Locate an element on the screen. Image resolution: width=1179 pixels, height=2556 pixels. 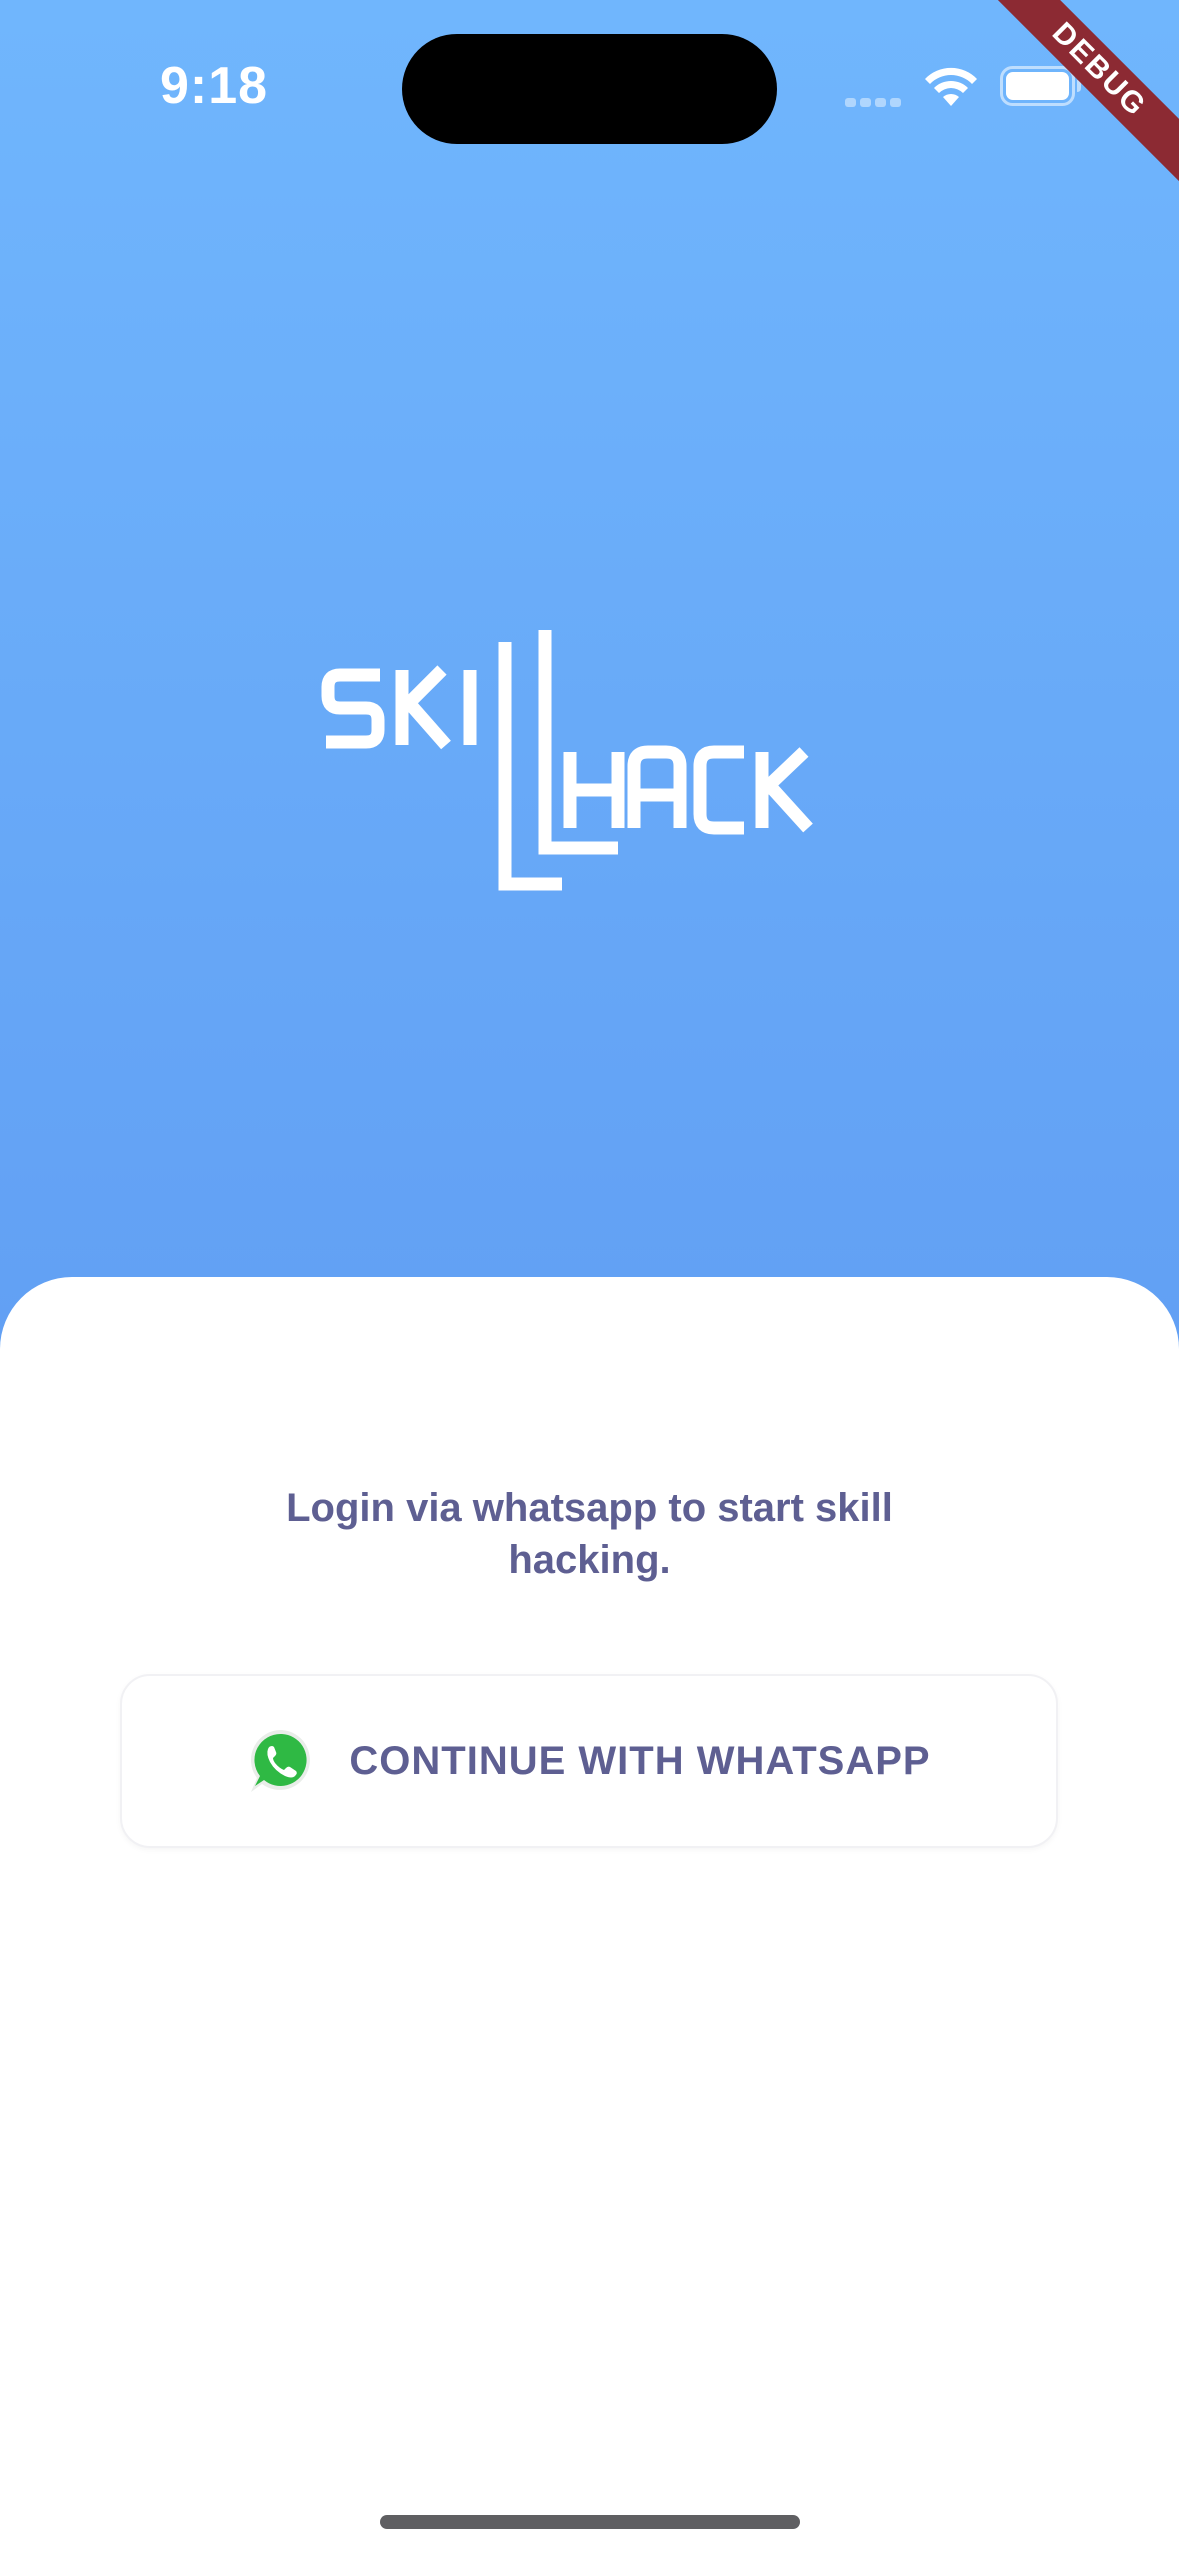
skillhack-logo is located at coordinates (567, 760).